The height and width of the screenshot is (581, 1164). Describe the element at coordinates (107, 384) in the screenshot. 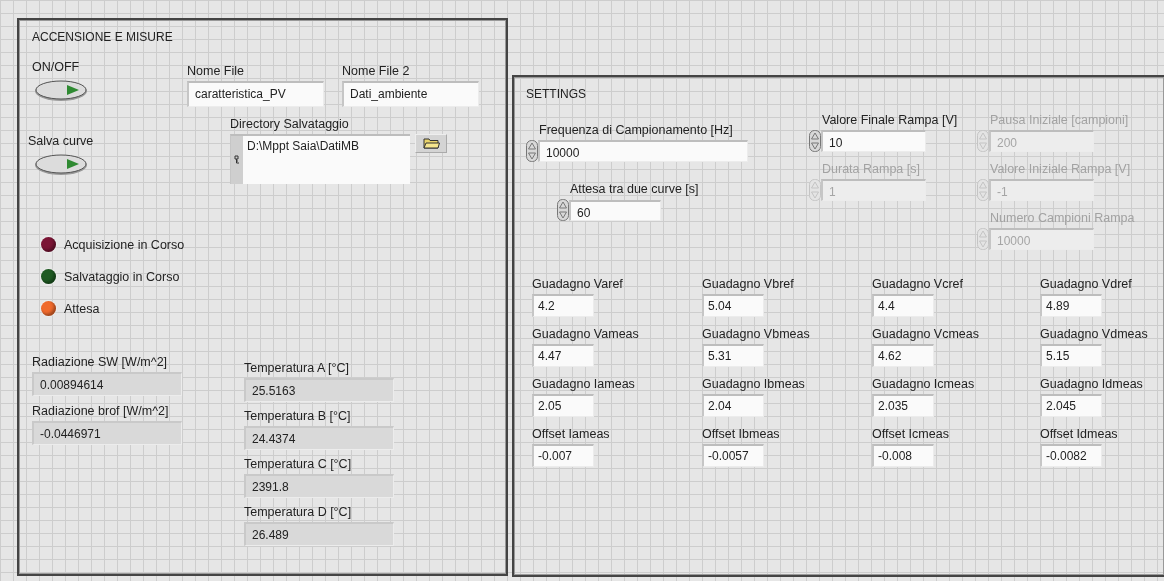

I see `numeric-indicator: 0.00894614` at that location.